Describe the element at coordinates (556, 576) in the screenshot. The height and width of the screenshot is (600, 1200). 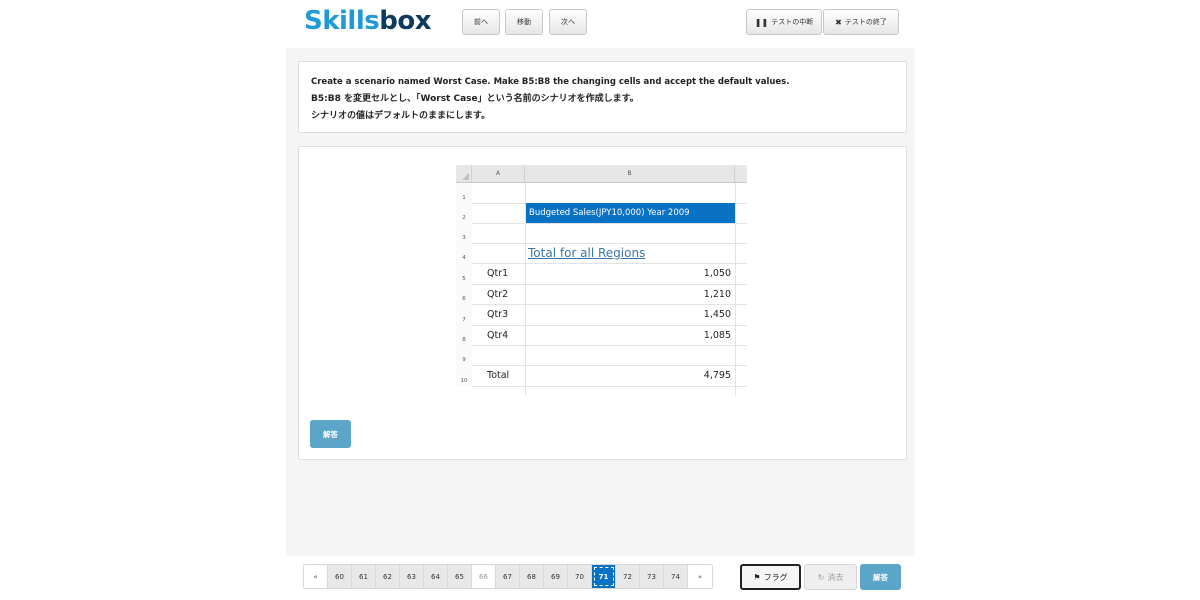
I see `page-69: 69` at that location.